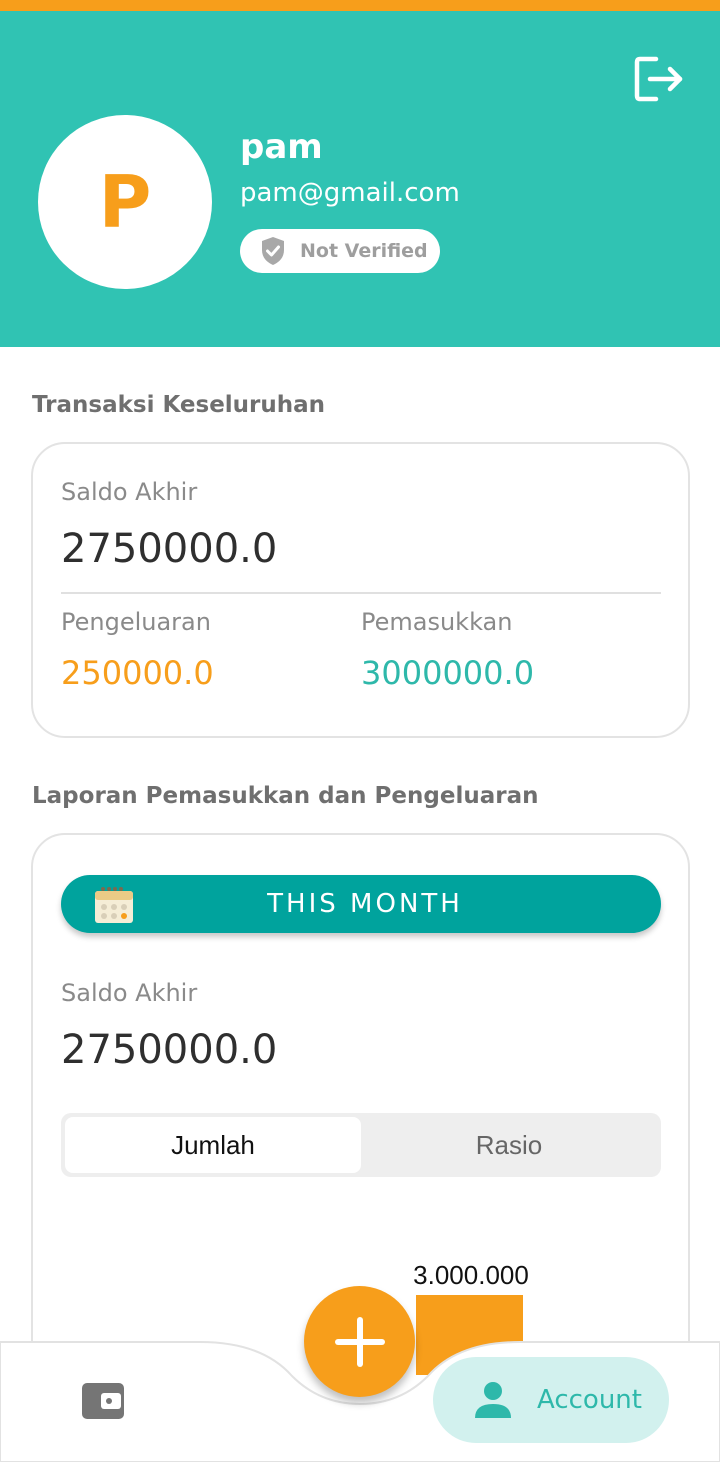 Image resolution: width=720 pixels, height=1462 pixels. What do you see at coordinates (179, 405) in the screenshot?
I see `overall-section-title: Transaksi Keseluruhan` at bounding box center [179, 405].